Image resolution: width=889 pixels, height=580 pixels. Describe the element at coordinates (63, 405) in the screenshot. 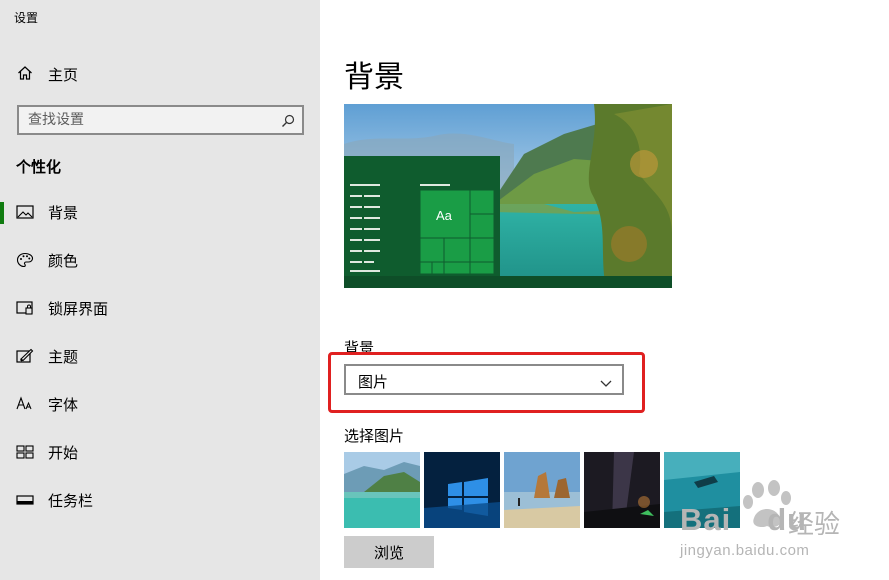

I see `sidebar-item-label: 字体` at that location.